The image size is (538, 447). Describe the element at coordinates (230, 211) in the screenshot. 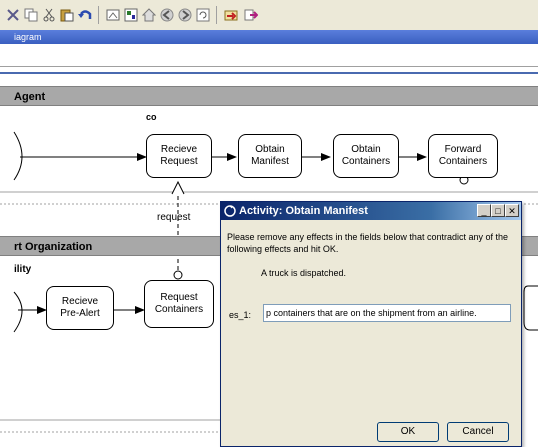

I see `activity-icon` at that location.